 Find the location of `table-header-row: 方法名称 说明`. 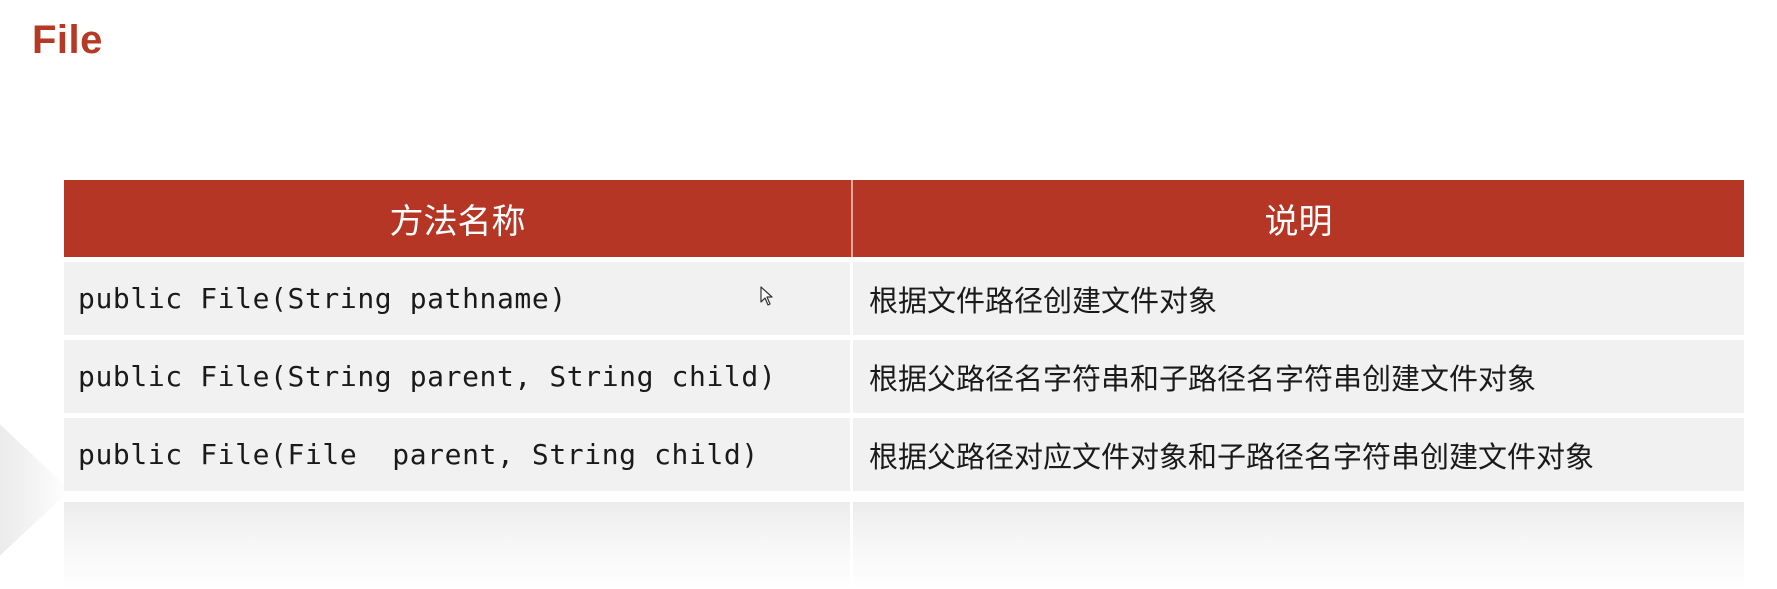

table-header-row: 方法名称 说明 is located at coordinates (904, 218).